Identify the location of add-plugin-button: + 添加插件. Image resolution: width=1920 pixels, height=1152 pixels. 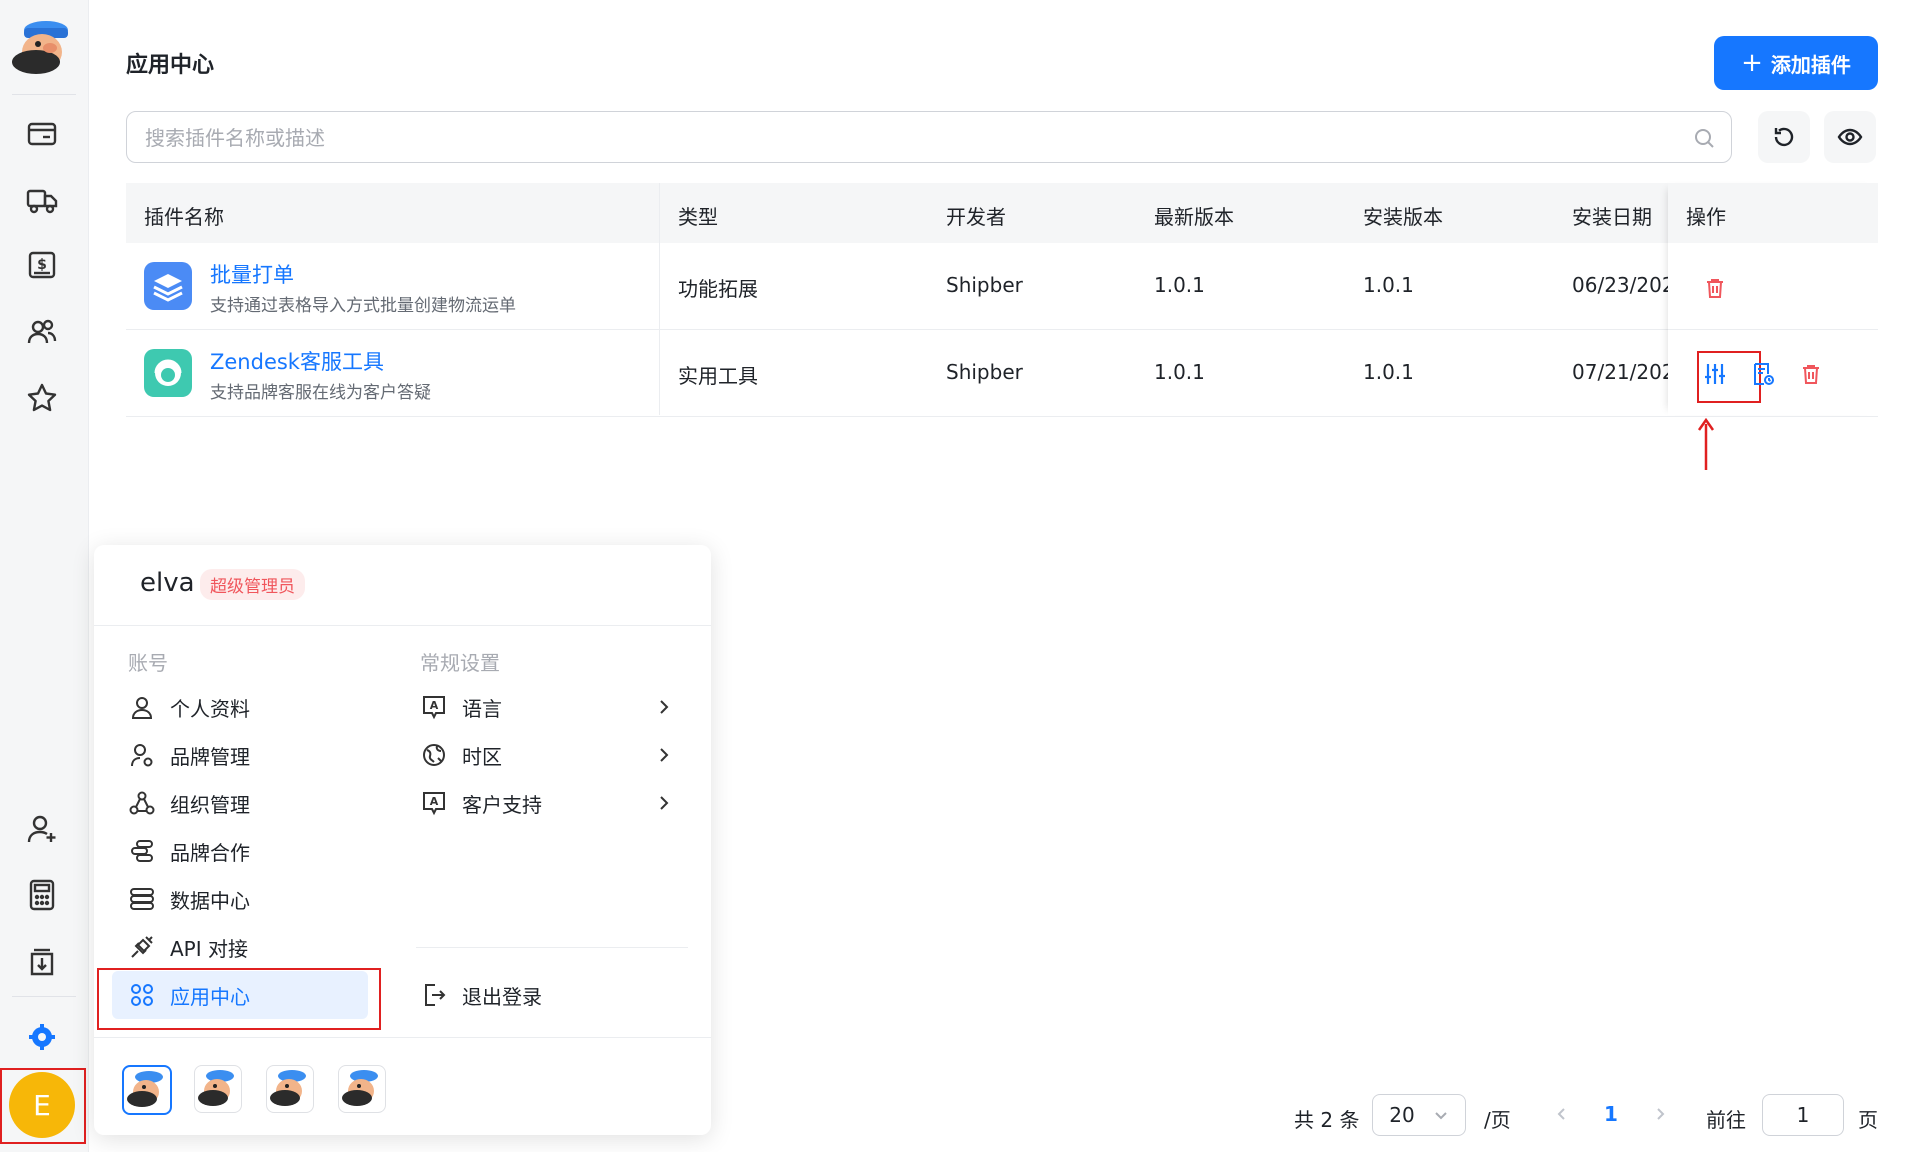
(1796, 63).